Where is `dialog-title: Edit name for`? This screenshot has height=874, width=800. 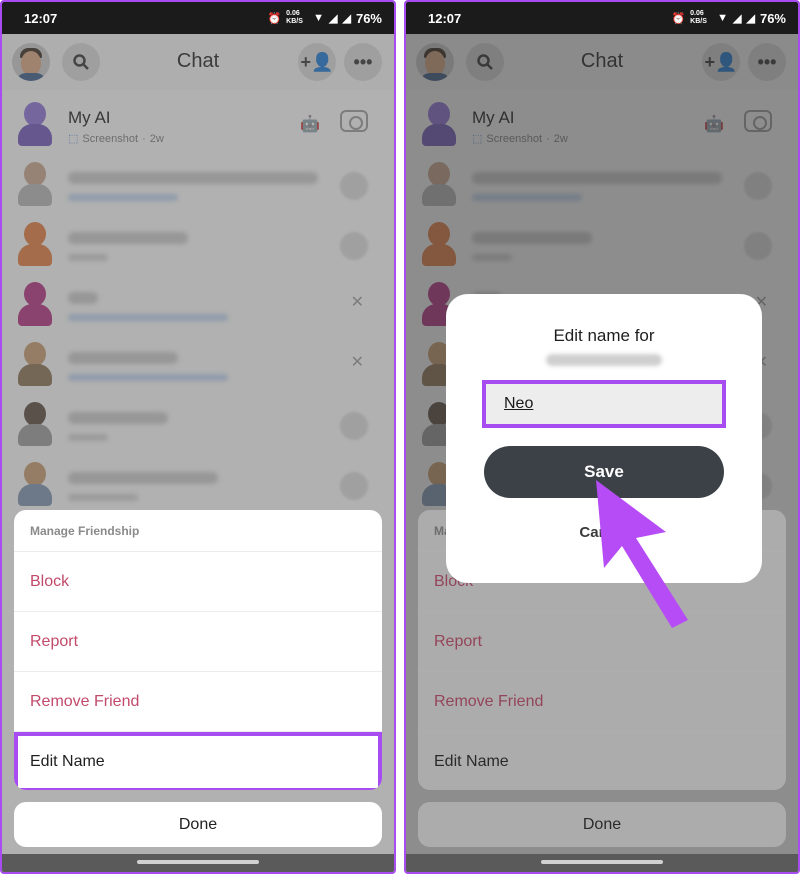 dialog-title: Edit name for is located at coordinates (604, 335).